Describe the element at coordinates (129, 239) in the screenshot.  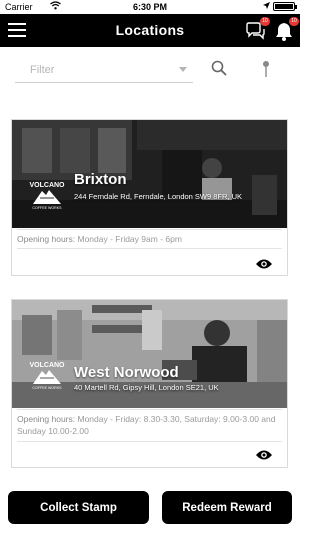
I see `hours-value: Monday - Friday 9am - 6pm` at that location.